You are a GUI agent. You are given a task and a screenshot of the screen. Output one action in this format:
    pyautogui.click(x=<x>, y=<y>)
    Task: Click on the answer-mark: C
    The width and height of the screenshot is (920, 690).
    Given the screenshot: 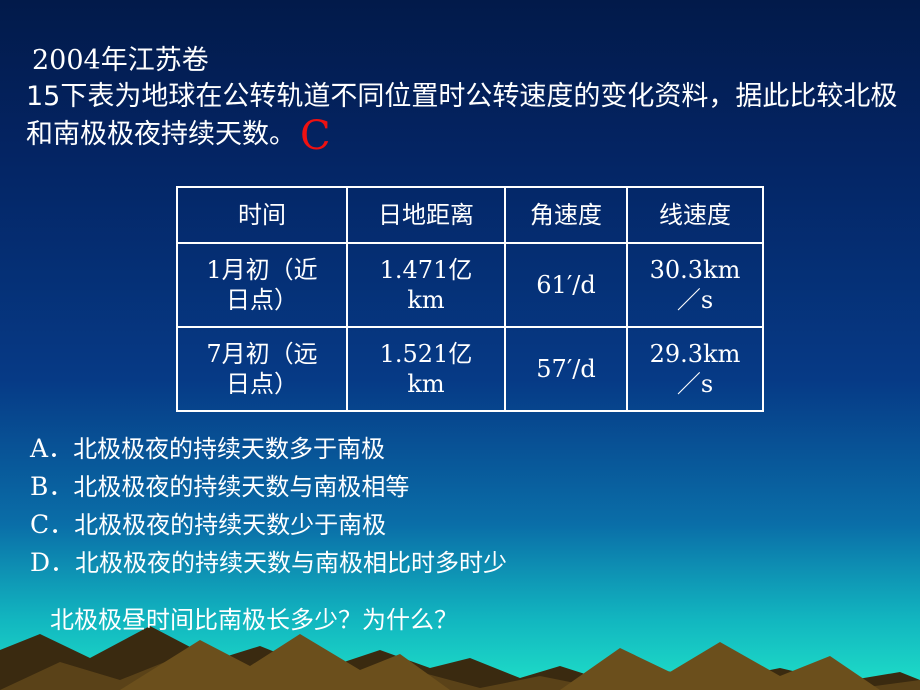 What is the action you would take?
    pyautogui.click(x=315, y=136)
    